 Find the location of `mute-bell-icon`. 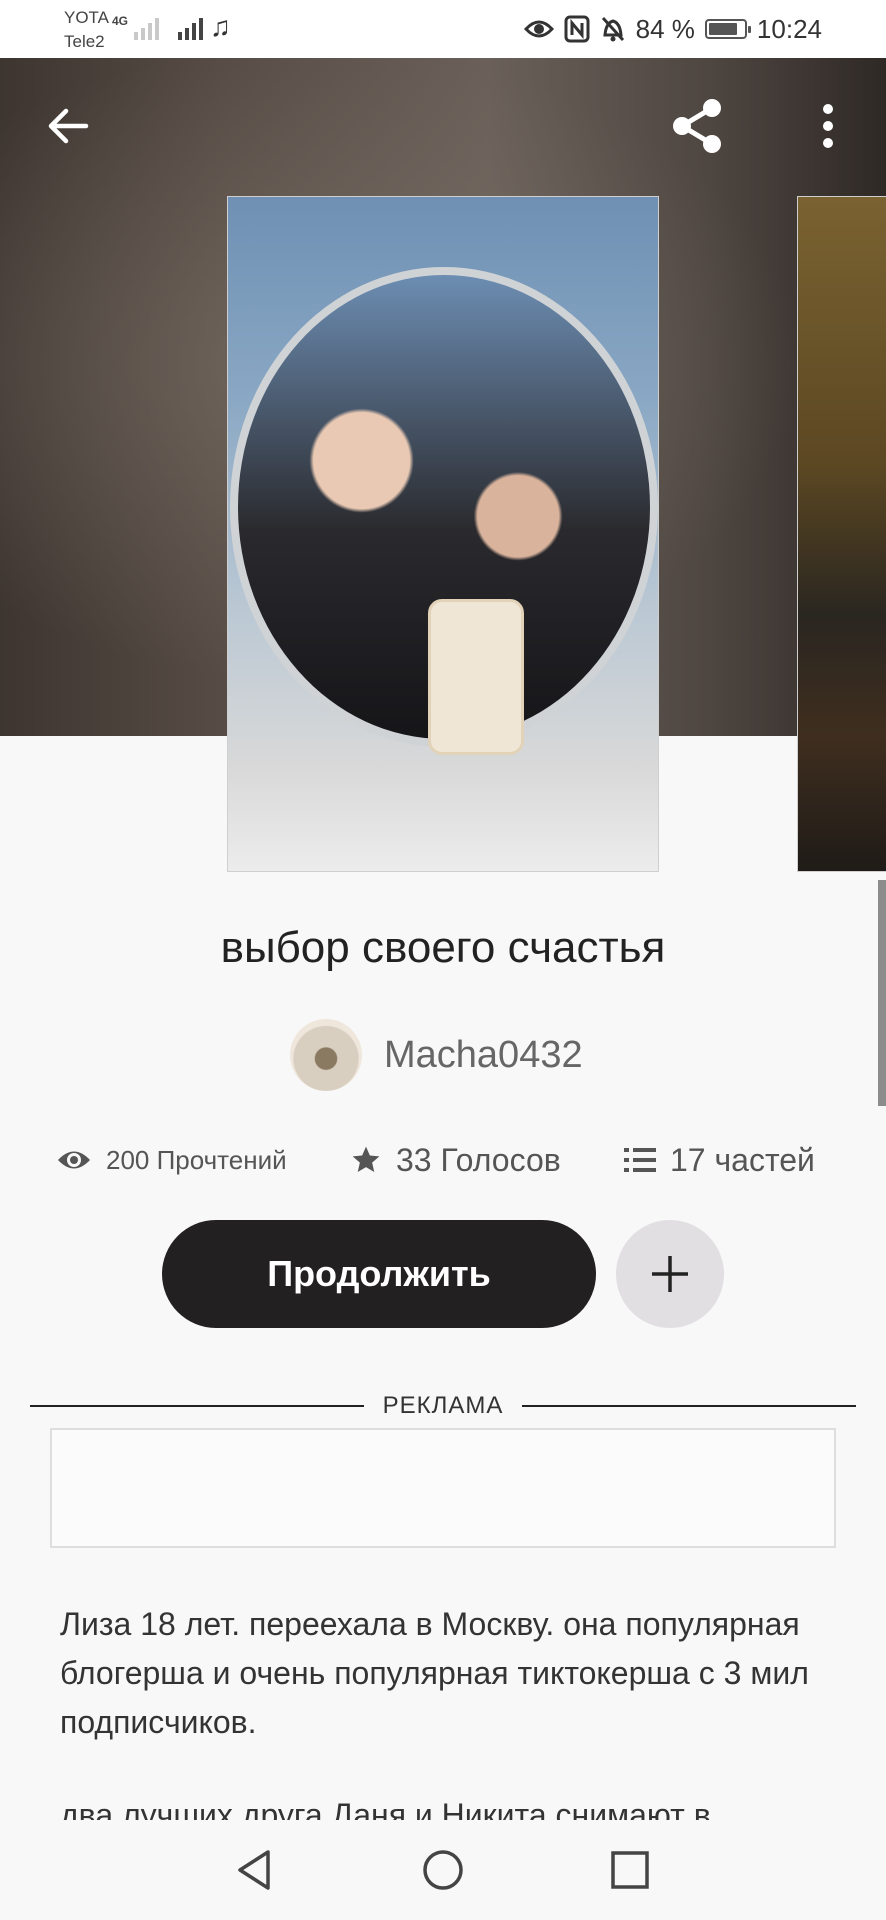

mute-bell-icon is located at coordinates (612, 29).